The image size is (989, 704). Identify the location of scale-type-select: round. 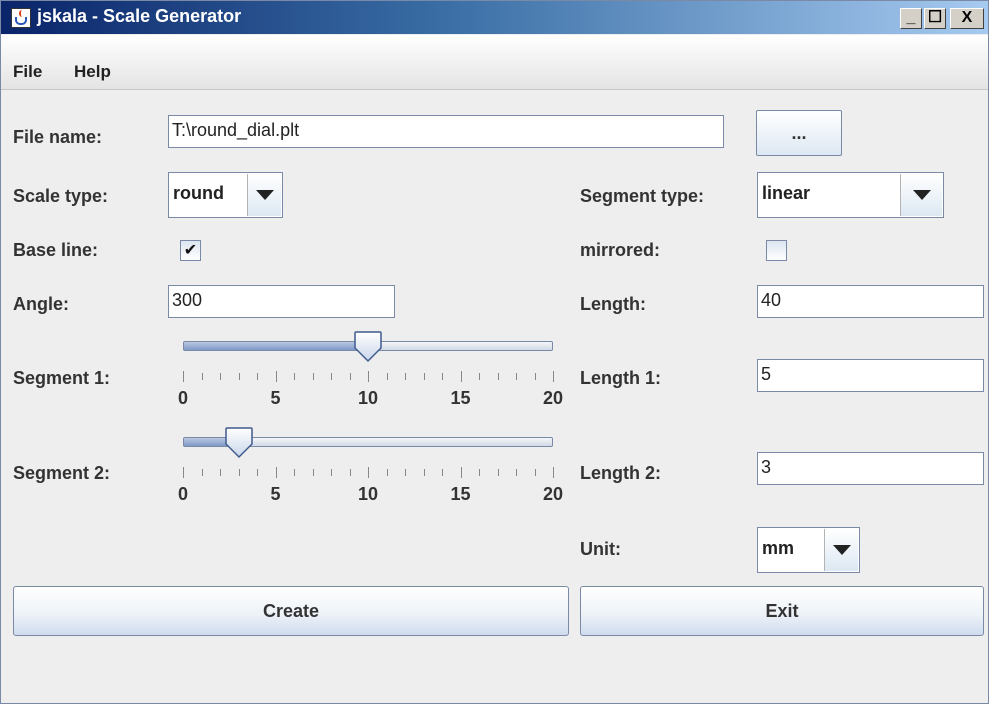
(225, 195).